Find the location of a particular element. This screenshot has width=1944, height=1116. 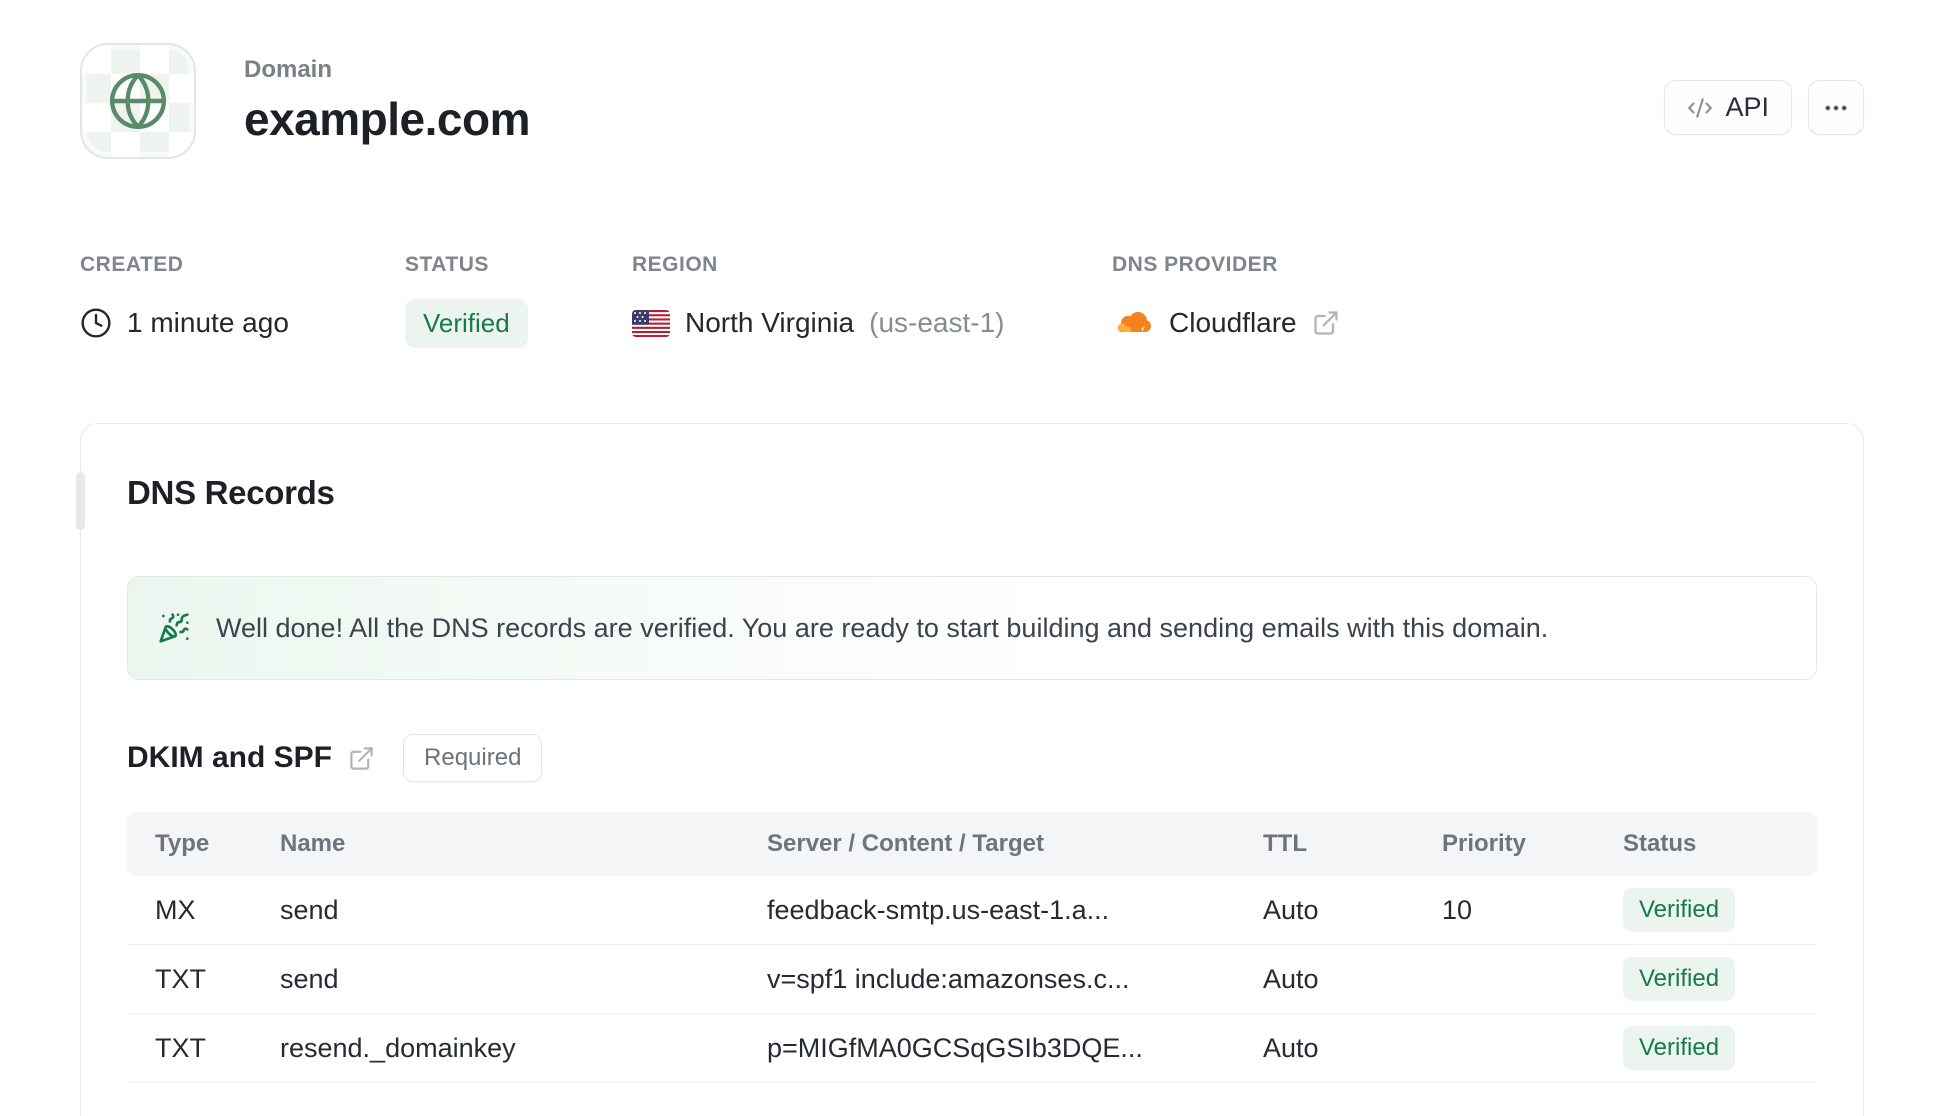

col-content: Server / Content / Target is located at coordinates (905, 843).